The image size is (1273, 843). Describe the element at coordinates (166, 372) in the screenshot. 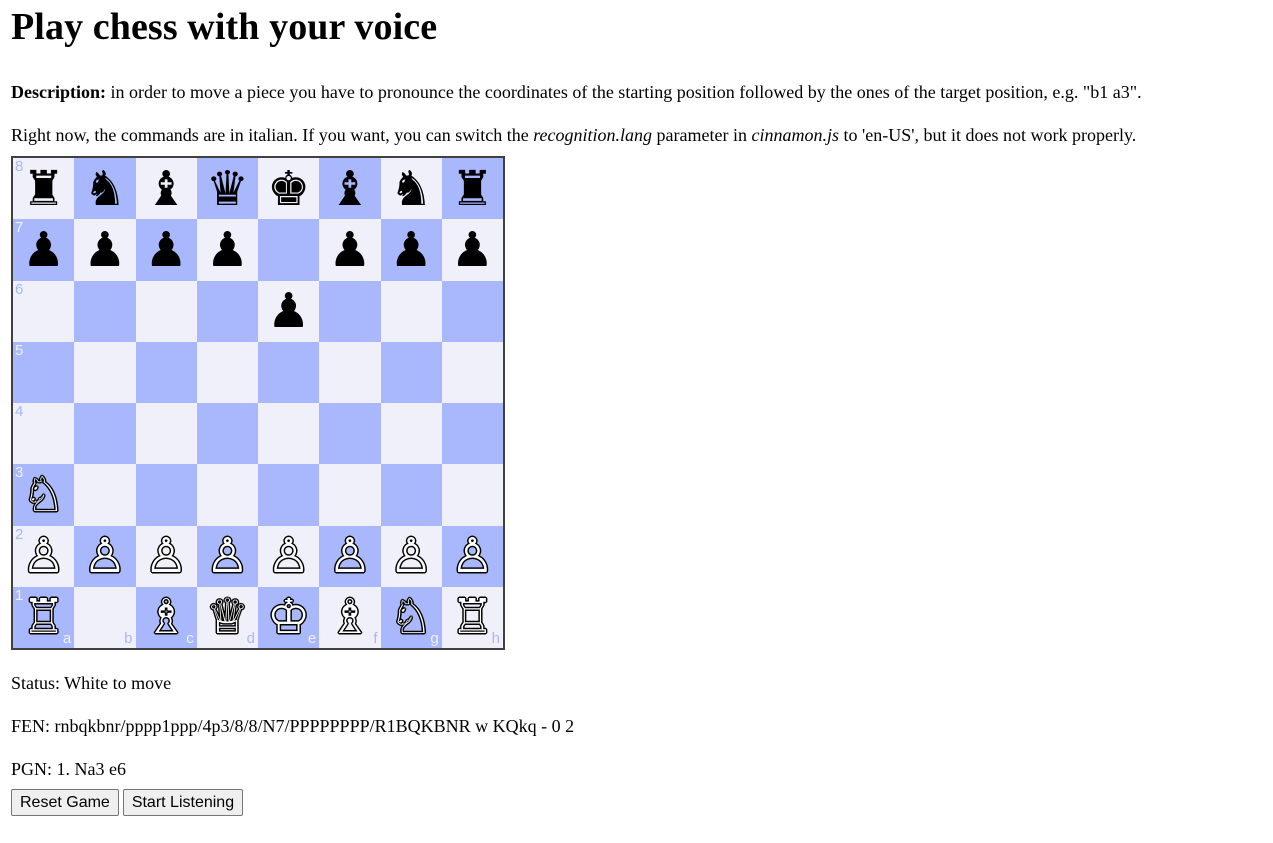

I see `square-c5` at that location.